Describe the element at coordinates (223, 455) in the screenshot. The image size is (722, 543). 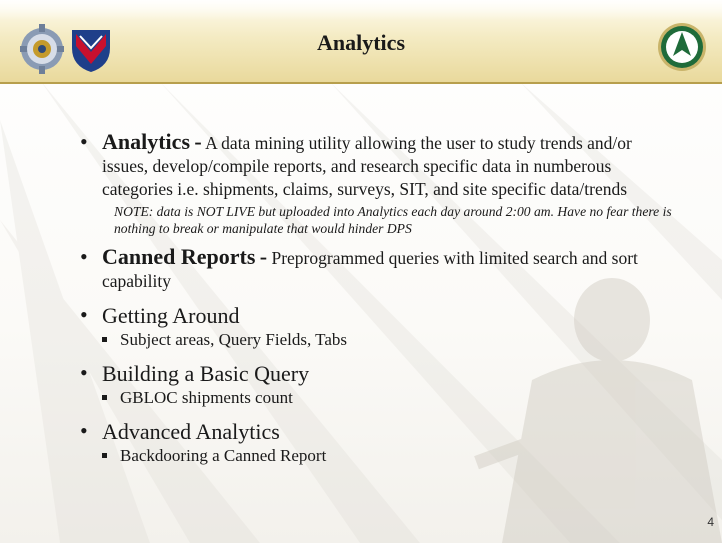
I see `sub-bullet-text: Backdooring a Canned Report` at that location.